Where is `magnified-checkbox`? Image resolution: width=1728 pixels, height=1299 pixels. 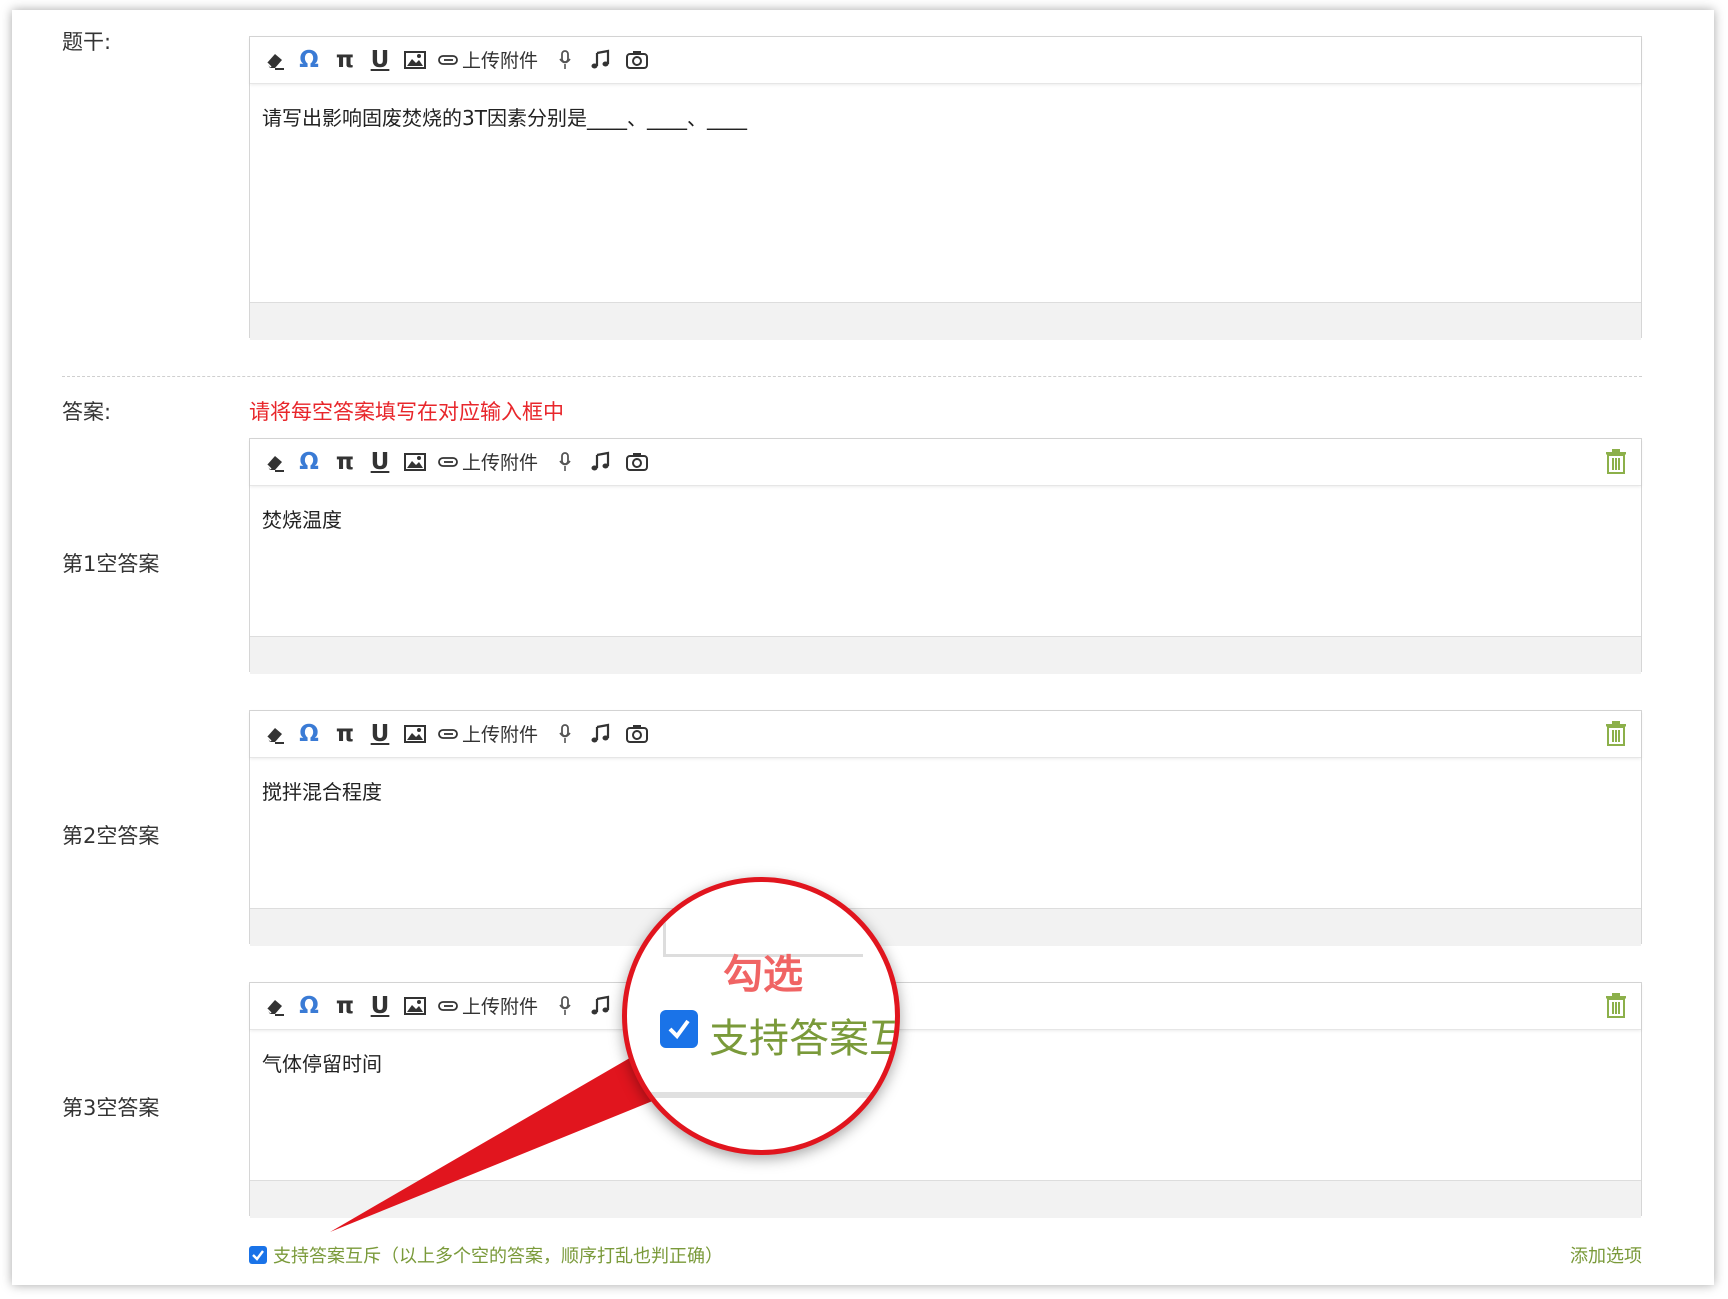
magnified-checkbox is located at coordinates (679, 1029).